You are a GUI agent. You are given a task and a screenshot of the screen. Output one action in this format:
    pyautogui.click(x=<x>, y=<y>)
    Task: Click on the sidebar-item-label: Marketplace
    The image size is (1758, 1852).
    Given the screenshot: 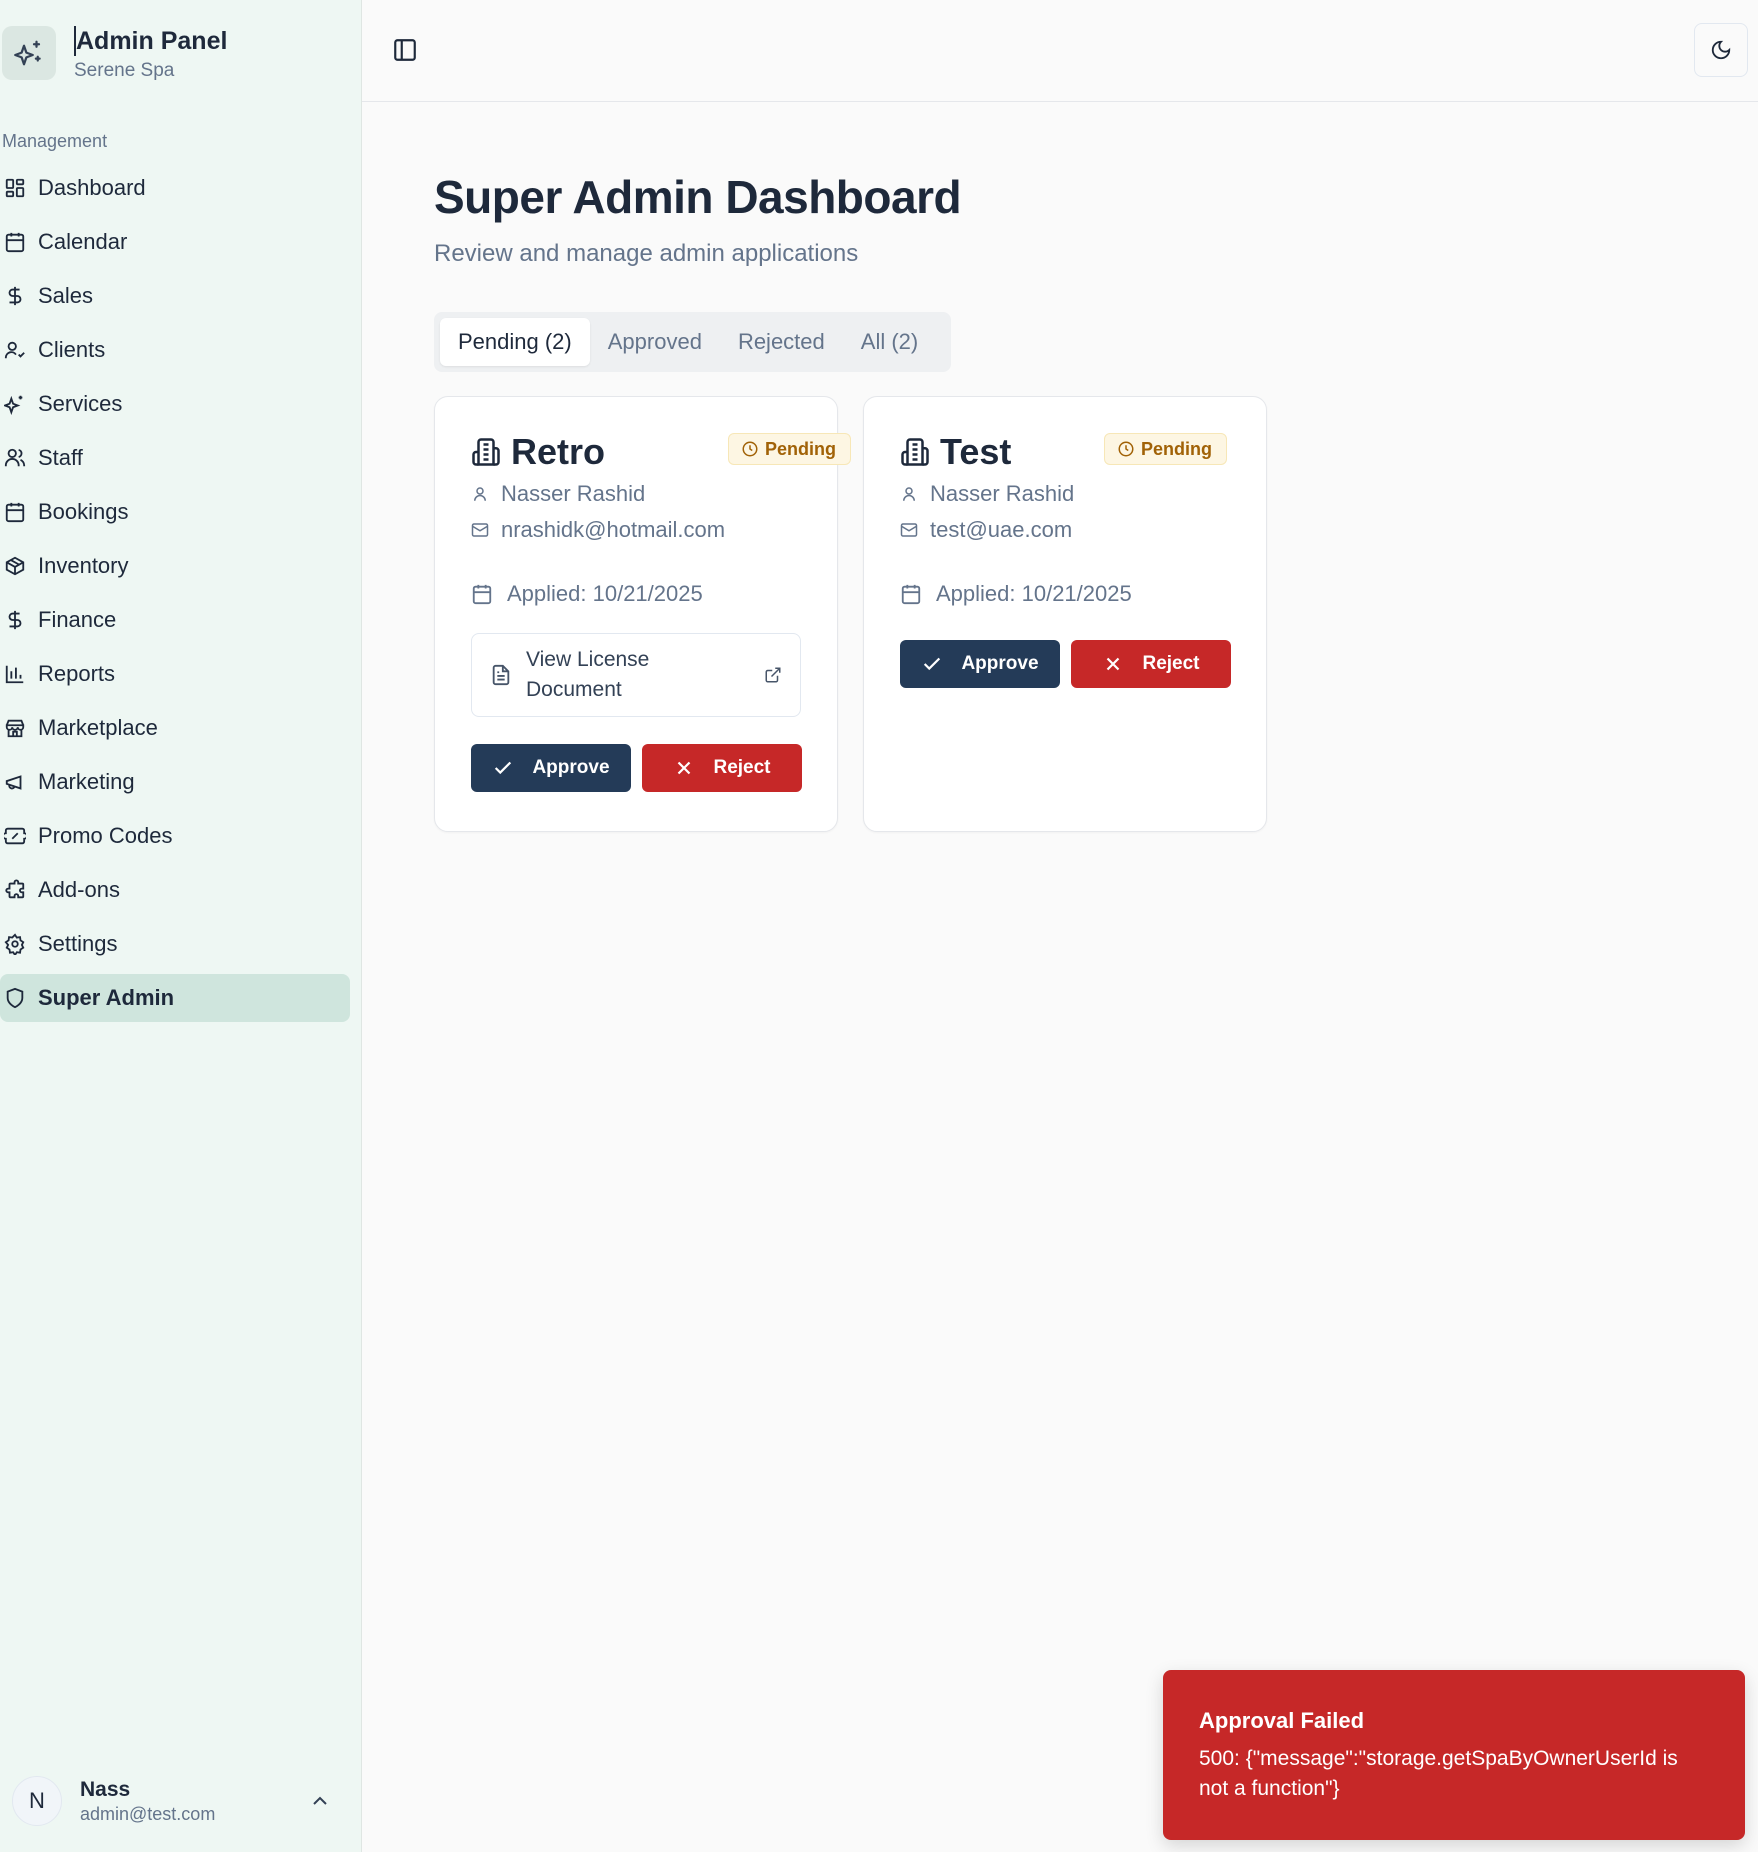 What is the action you would take?
    pyautogui.click(x=98, y=727)
    